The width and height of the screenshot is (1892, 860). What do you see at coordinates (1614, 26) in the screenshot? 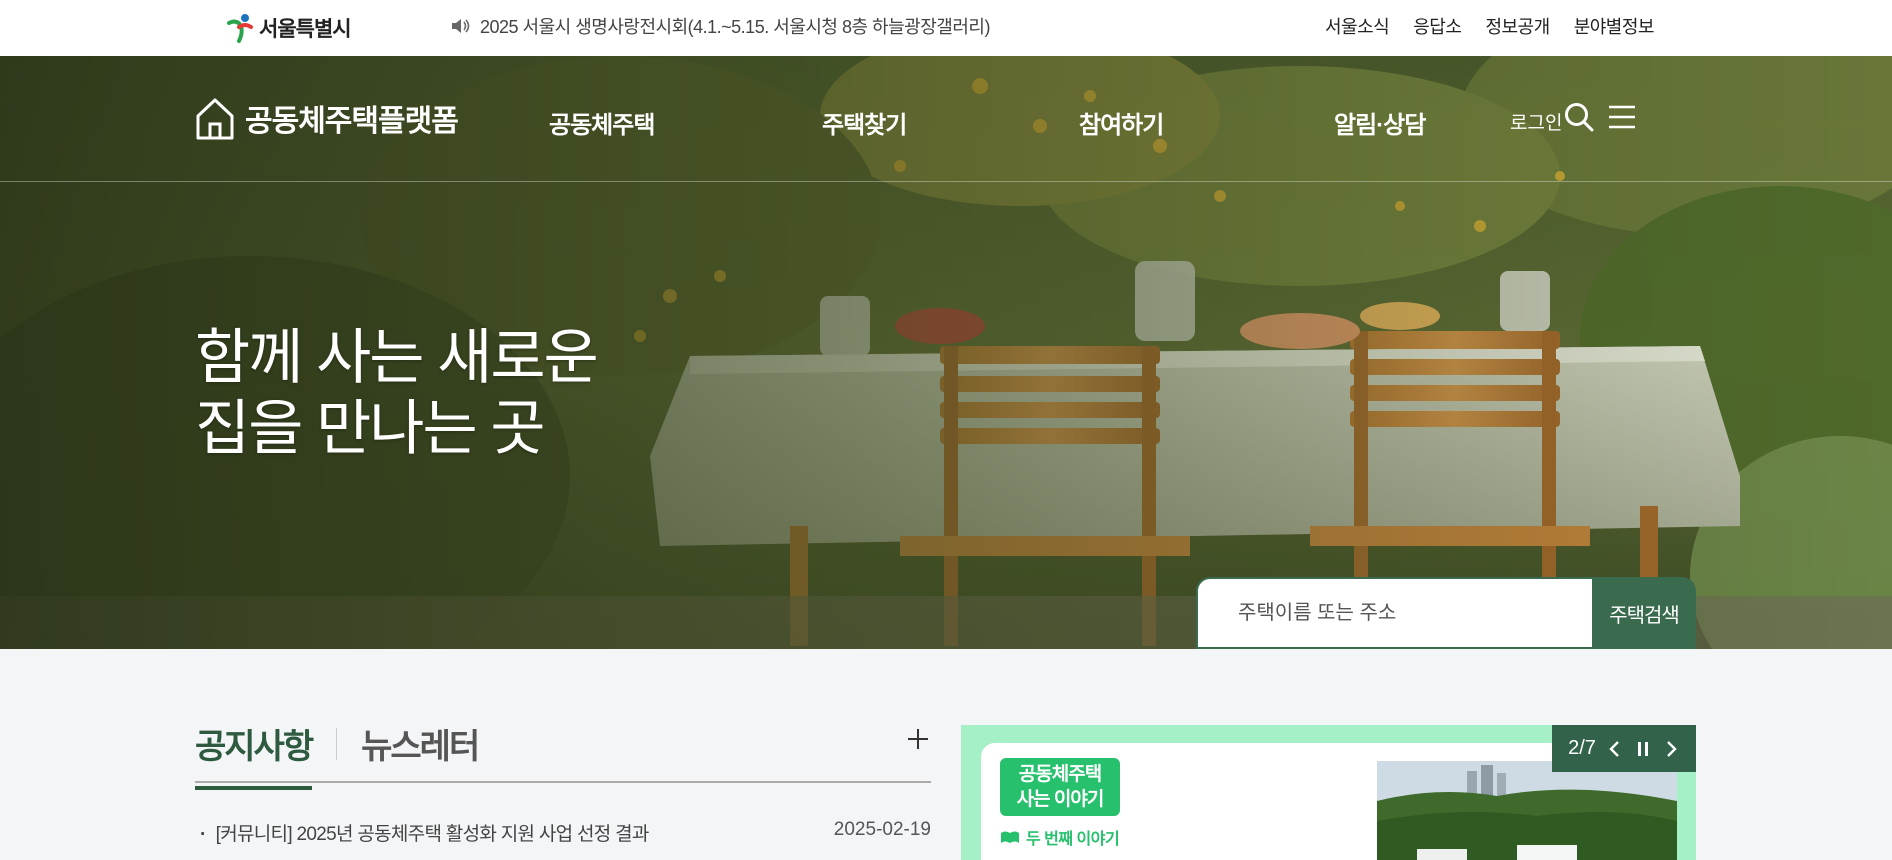
I see `util-link-field-info: 분야별정보` at bounding box center [1614, 26].